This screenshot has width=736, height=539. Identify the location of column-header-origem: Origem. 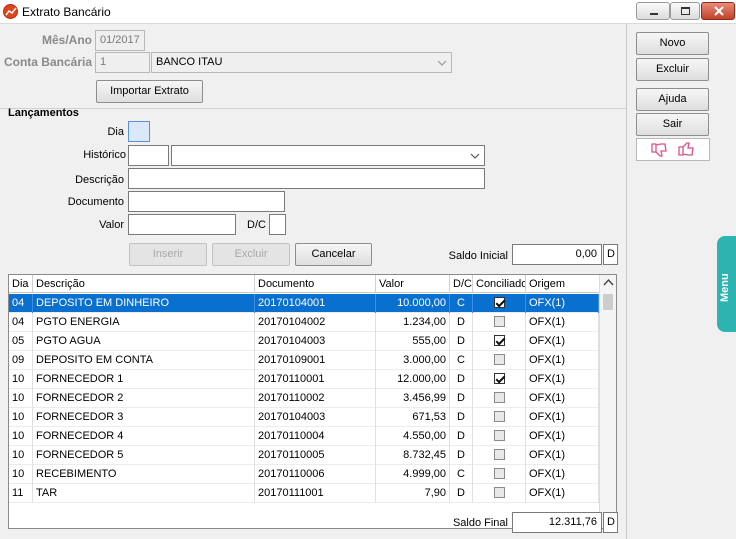
(562, 284).